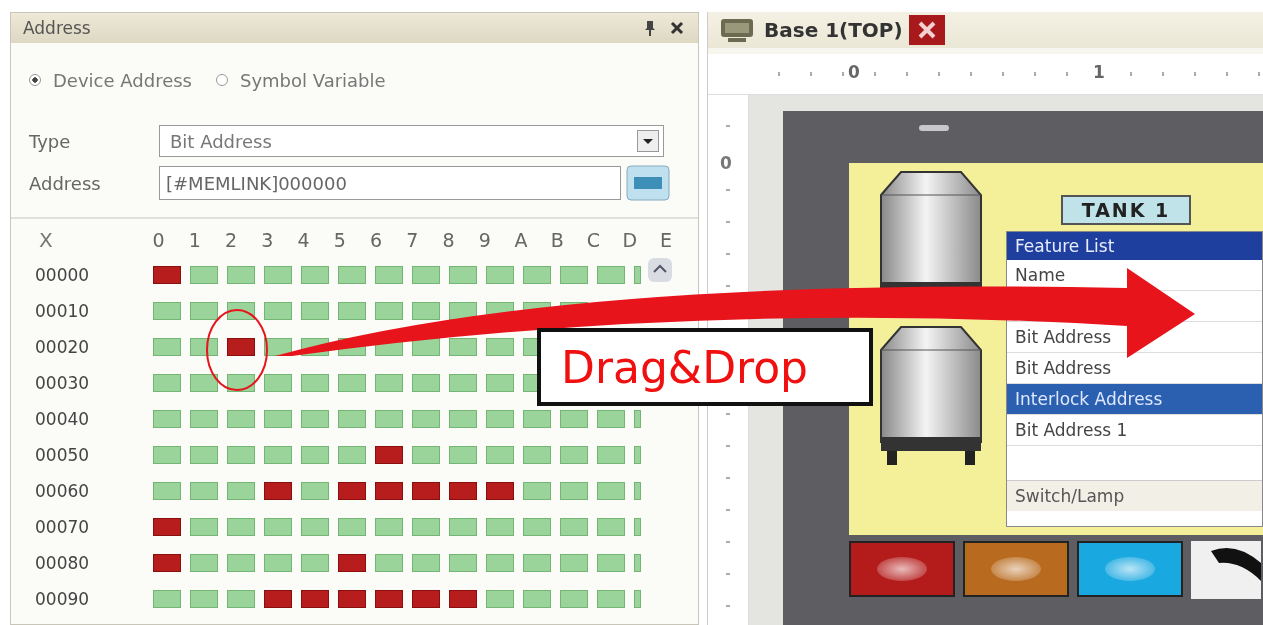  I want to click on keypad-icon, so click(648, 183).